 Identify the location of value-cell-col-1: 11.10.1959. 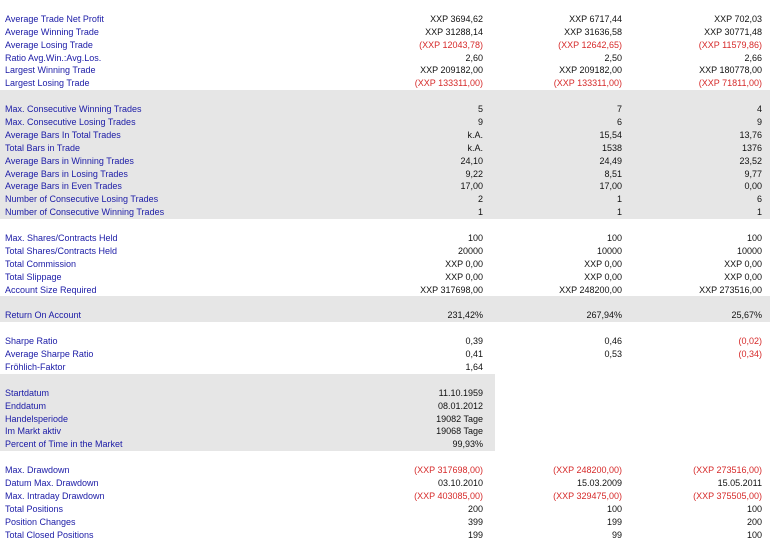
(460, 392).